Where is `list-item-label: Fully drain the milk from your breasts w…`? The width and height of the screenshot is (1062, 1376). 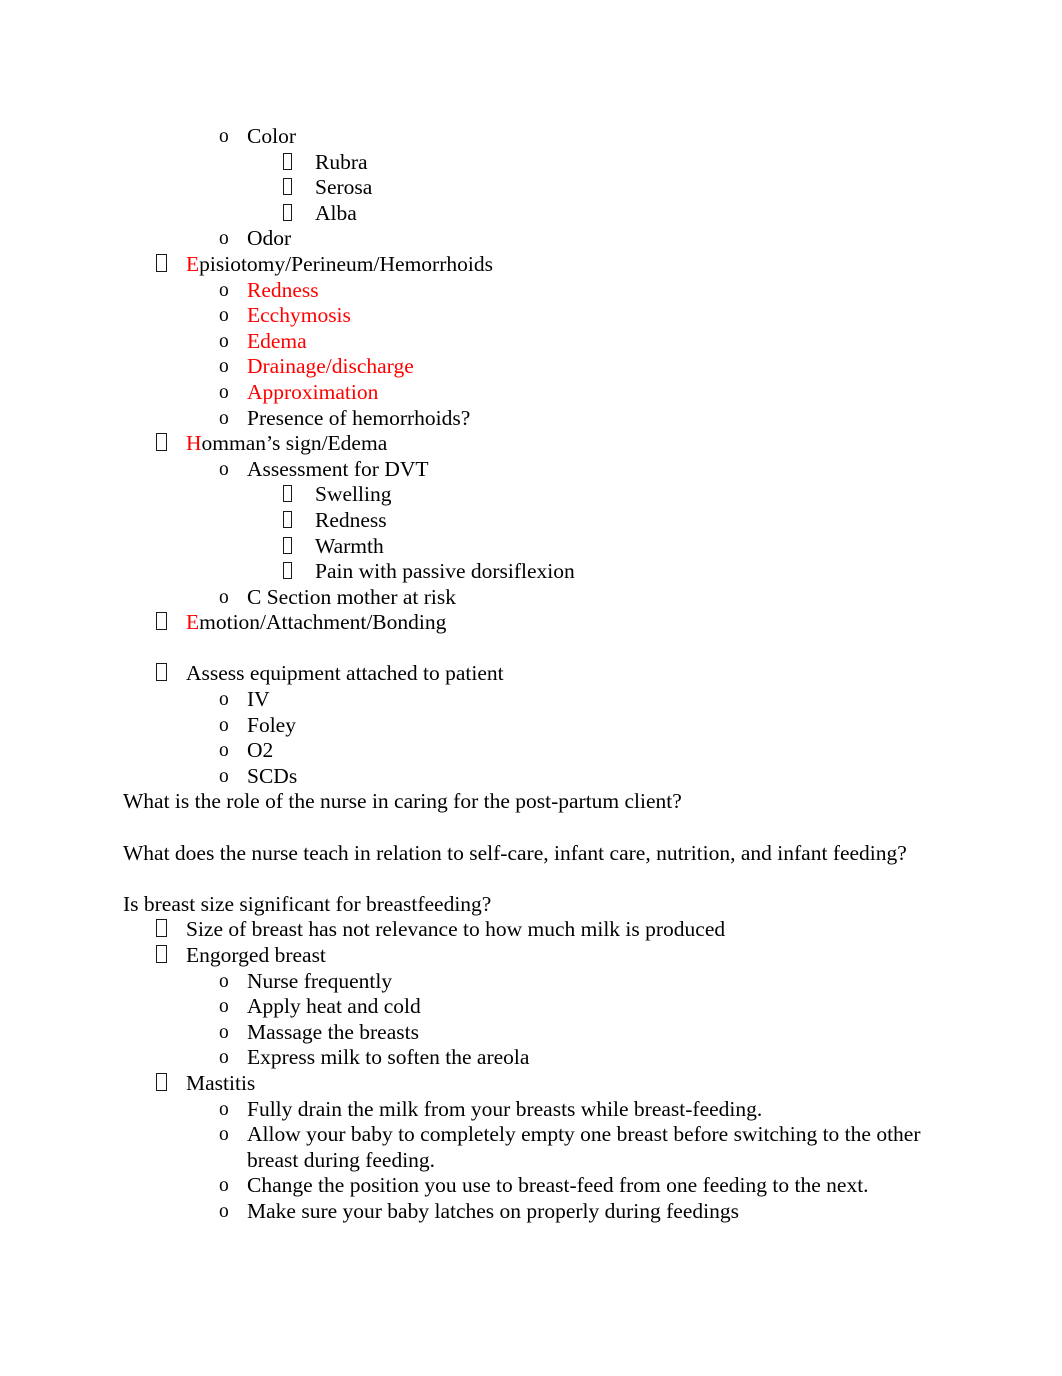
list-item-label: Fully drain the milk from your breasts w… is located at coordinates (505, 1108).